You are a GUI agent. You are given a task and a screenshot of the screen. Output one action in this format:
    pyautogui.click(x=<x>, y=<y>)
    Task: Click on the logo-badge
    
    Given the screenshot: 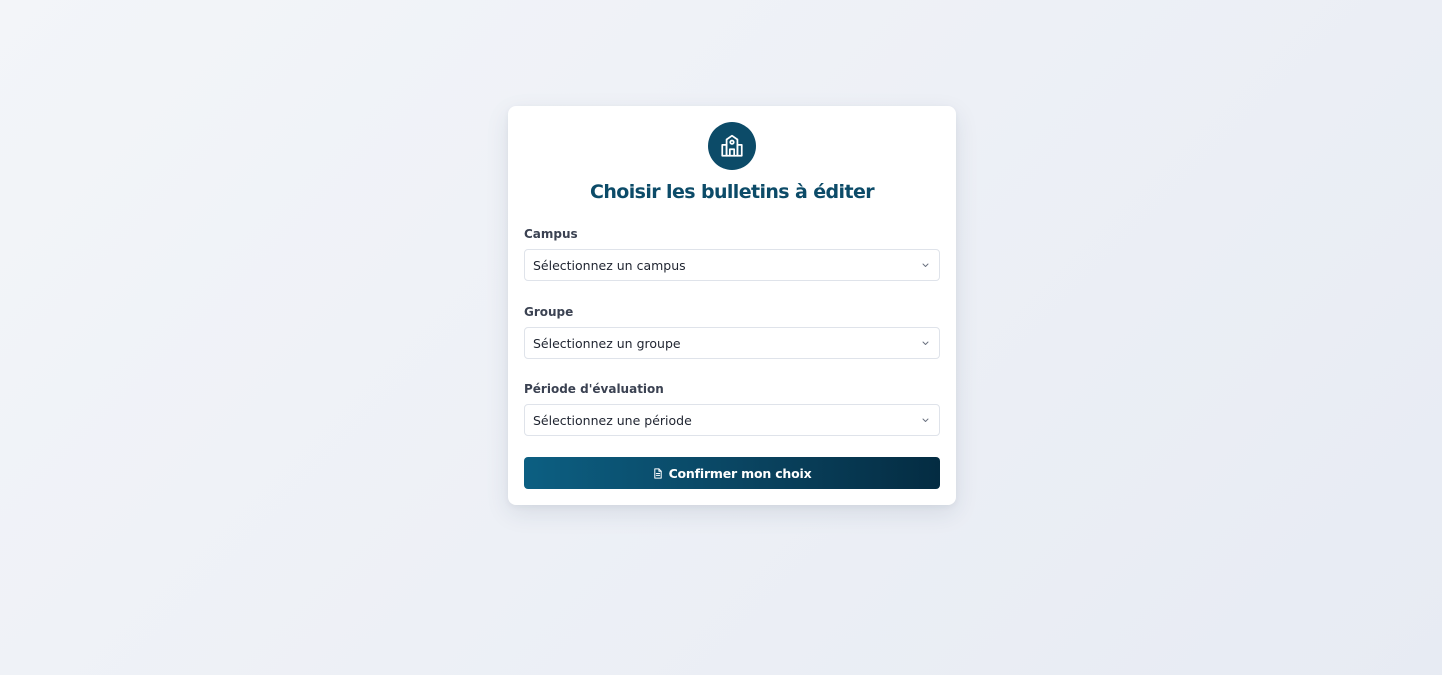 What is the action you would take?
    pyautogui.click(x=732, y=146)
    